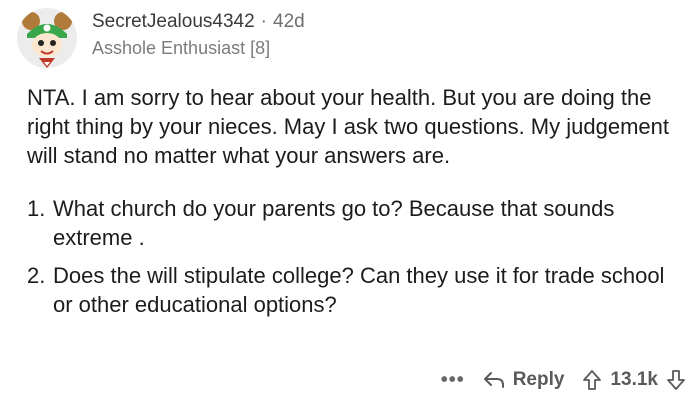 Image resolution: width=700 pixels, height=405 pixels. I want to click on list-item-number: 2., so click(36, 275).